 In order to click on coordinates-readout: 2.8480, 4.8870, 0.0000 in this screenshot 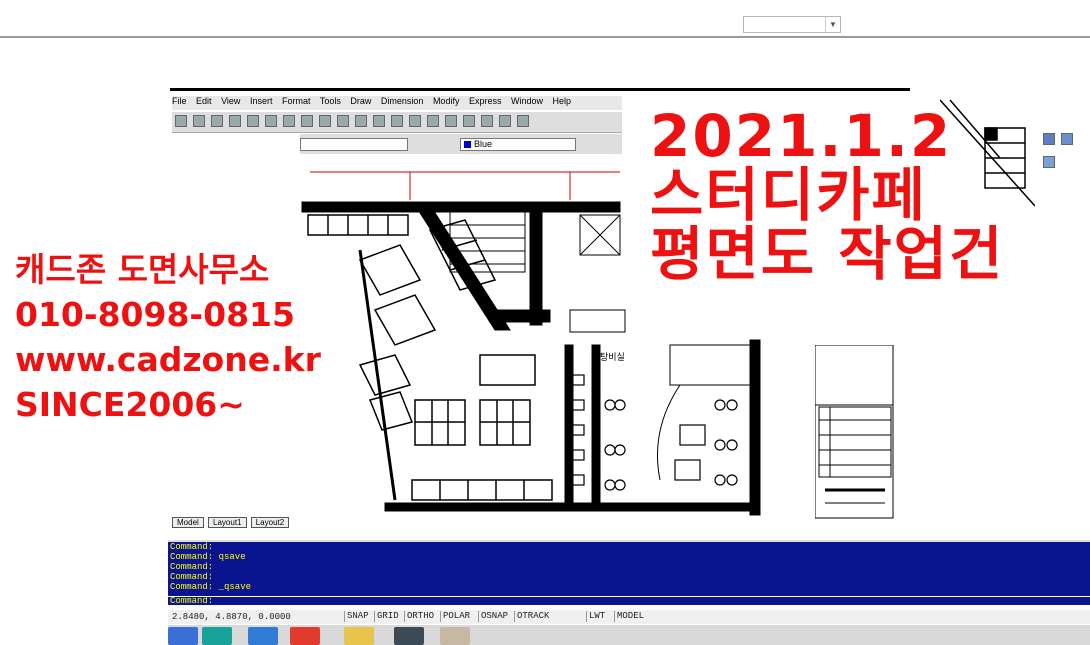, I will do `click(231, 617)`.